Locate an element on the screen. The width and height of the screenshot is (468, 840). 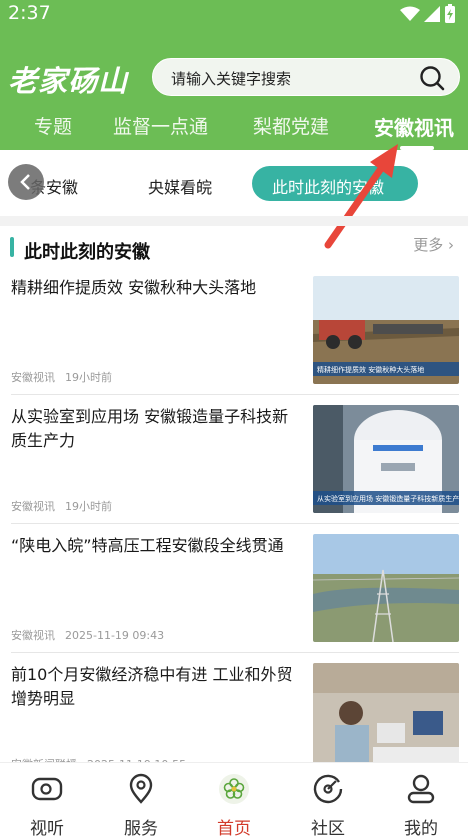
back-button is located at coordinates (26, 182).